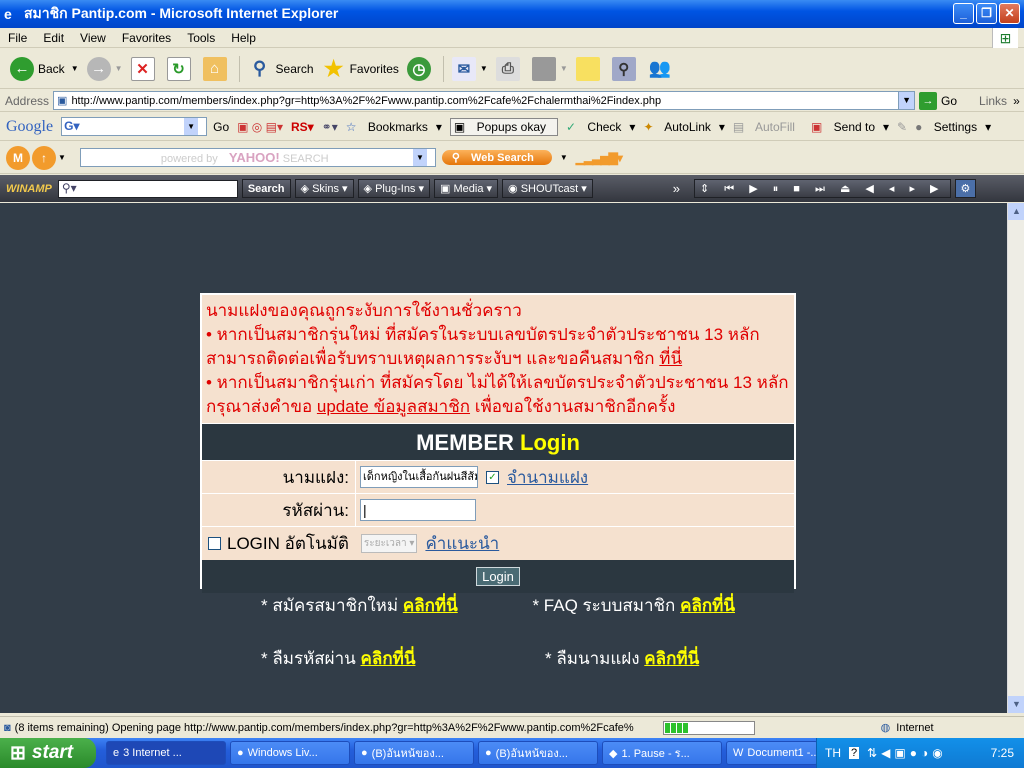 The height and width of the screenshot is (768, 1024). I want to click on history-icon: ◷, so click(418, 68).